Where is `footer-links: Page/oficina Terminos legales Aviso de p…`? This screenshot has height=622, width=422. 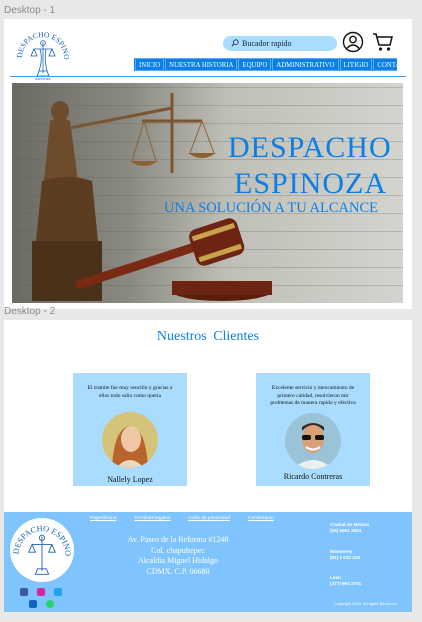 footer-links: Page/oficina Terminos legales Aviso de p… is located at coordinates (182, 518).